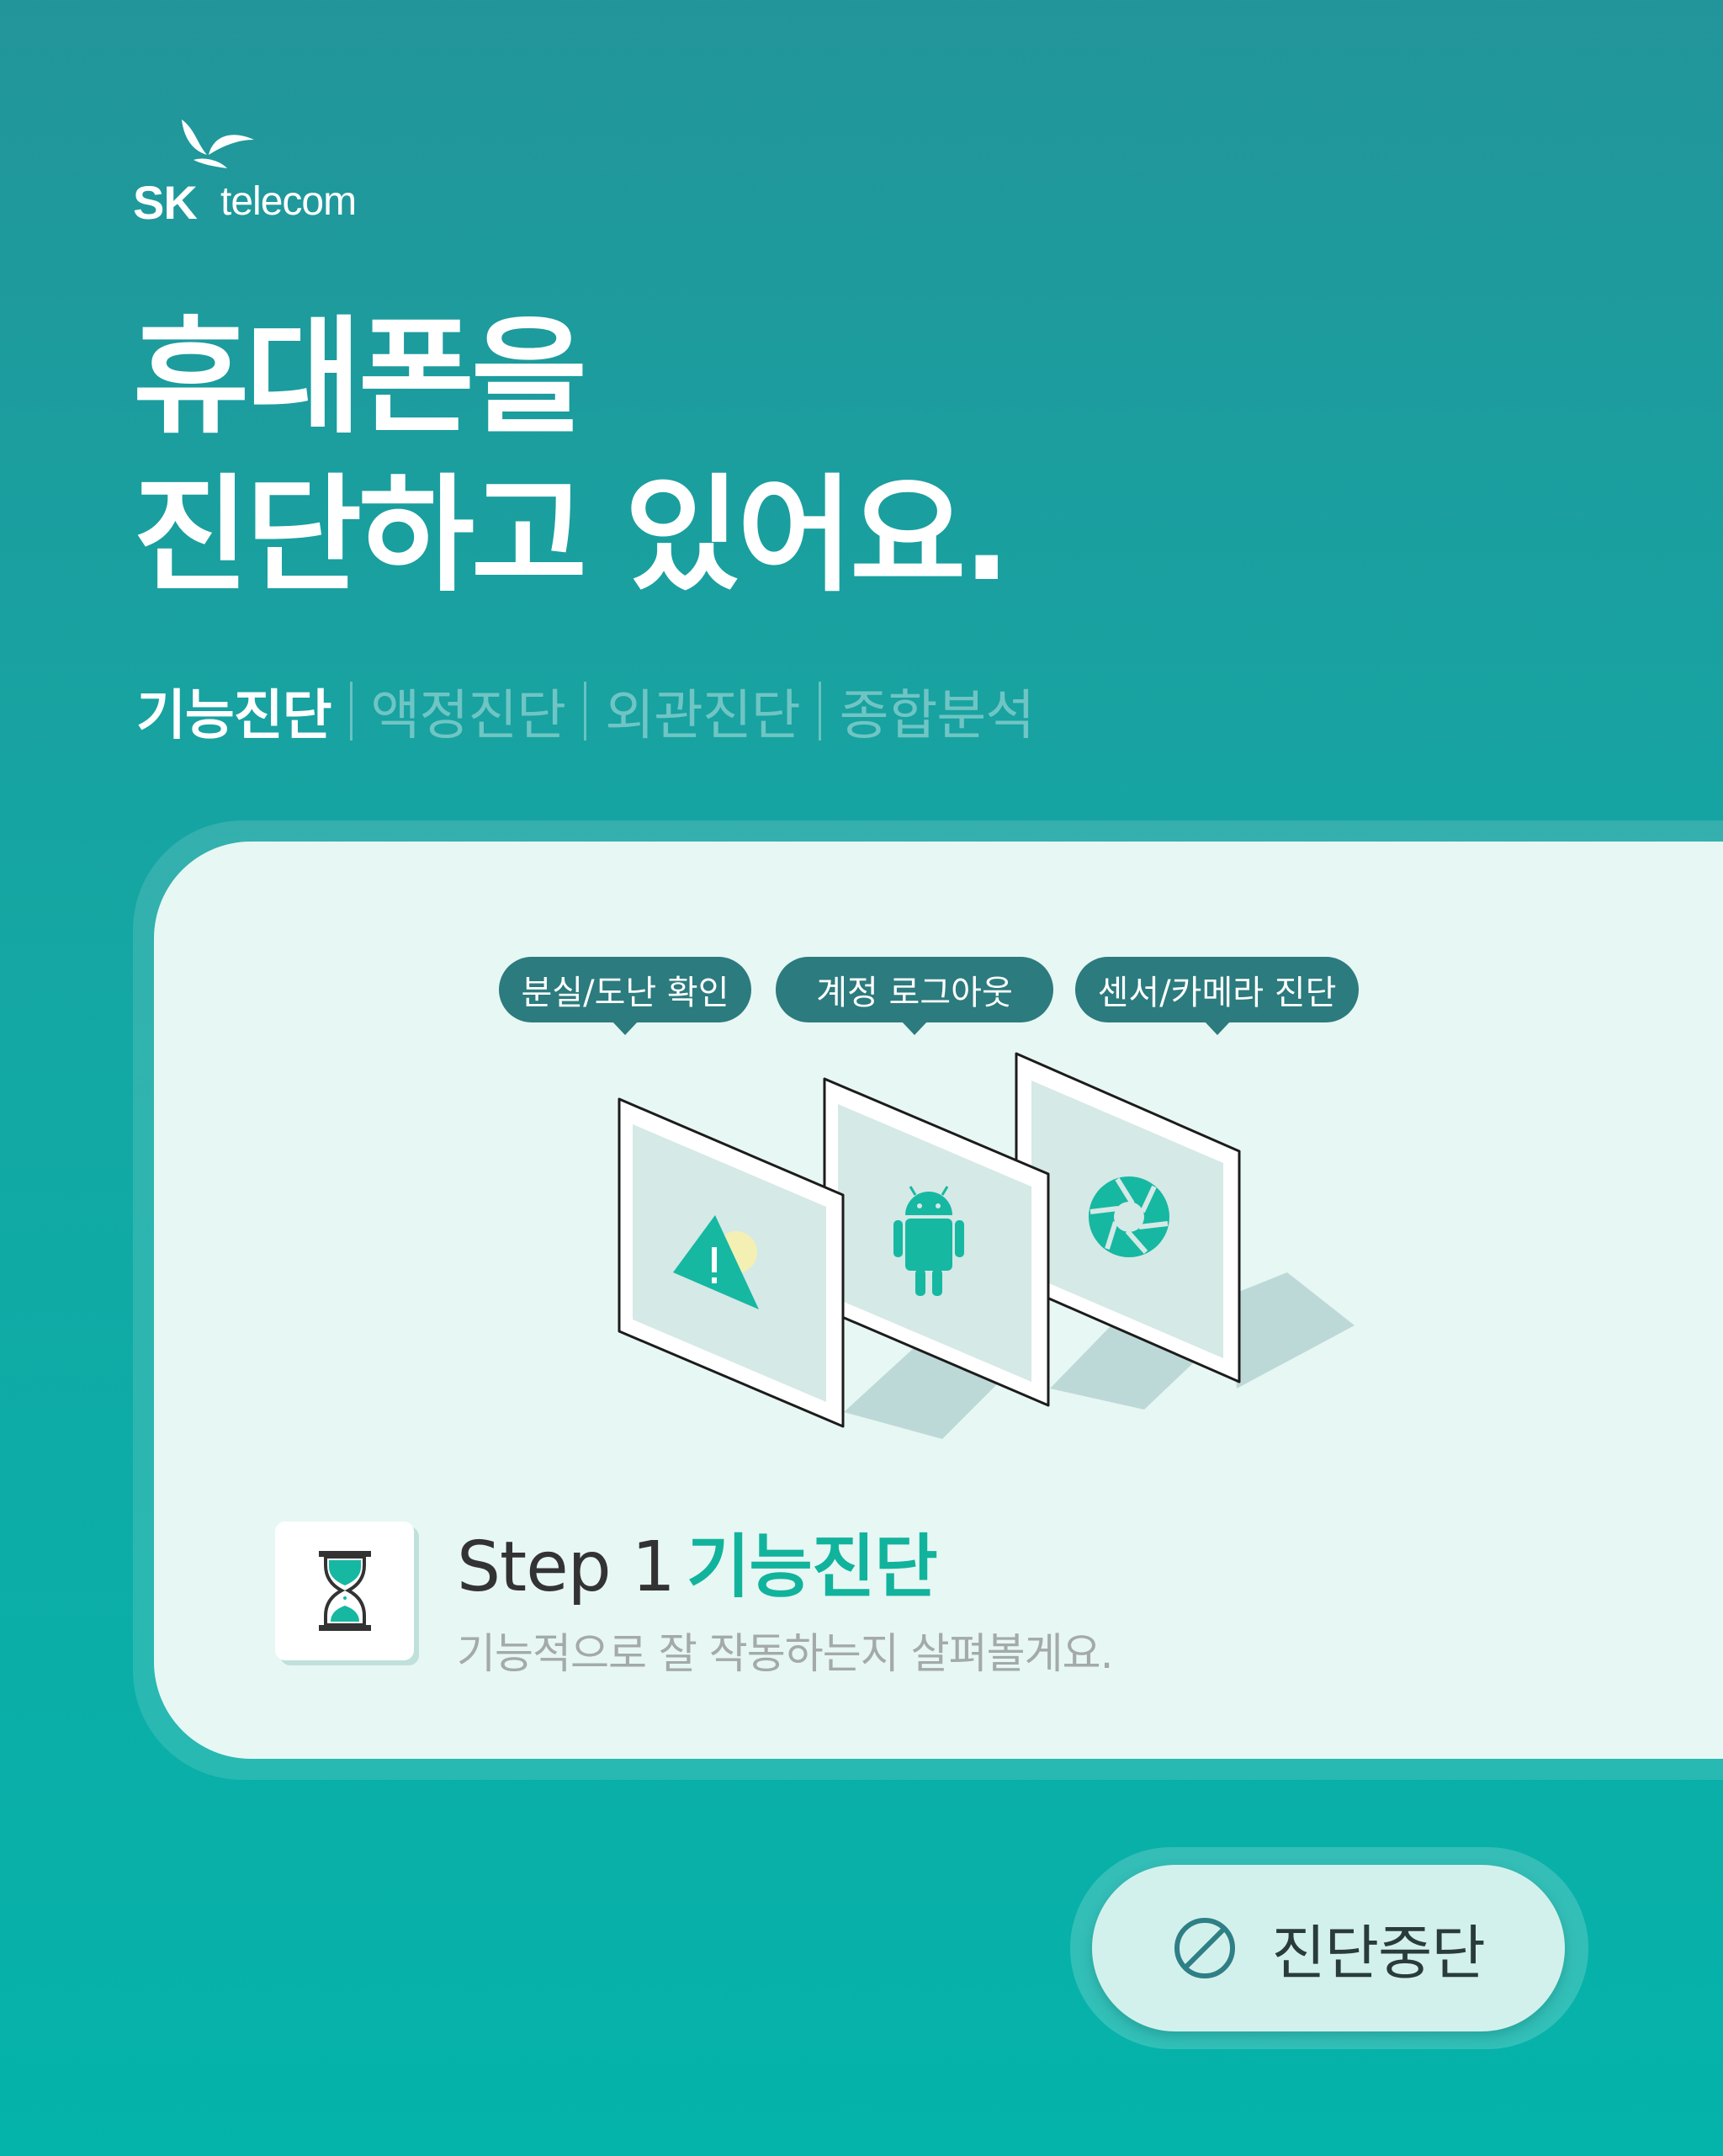 The image size is (1723, 2156). Describe the element at coordinates (914, 996) in the screenshot. I see `bubble-account-logout: 계정 로그아웃` at that location.